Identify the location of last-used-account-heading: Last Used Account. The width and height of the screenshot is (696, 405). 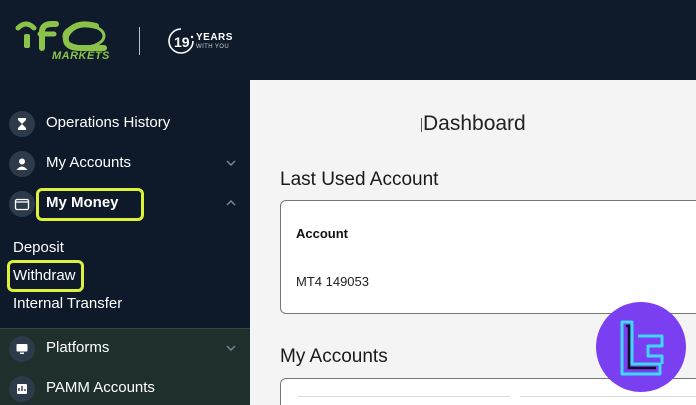
(359, 179).